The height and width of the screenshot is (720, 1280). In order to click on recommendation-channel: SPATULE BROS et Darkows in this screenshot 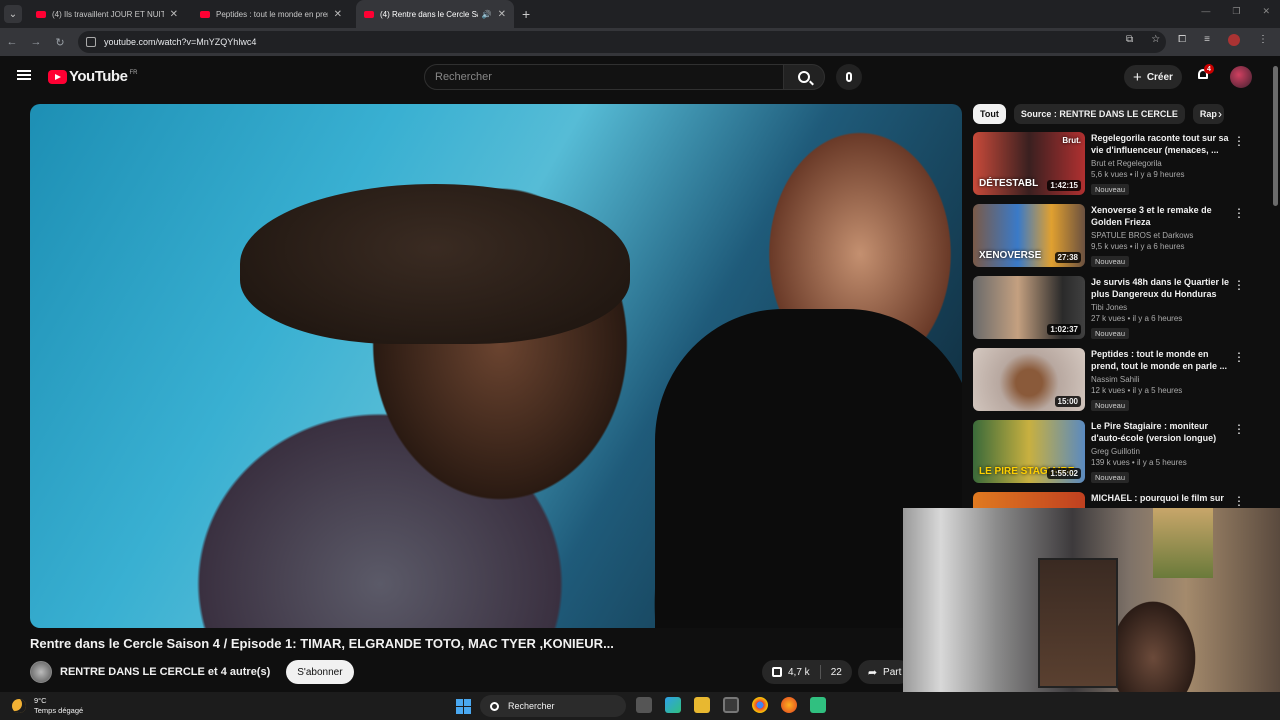, I will do `click(1162, 235)`.